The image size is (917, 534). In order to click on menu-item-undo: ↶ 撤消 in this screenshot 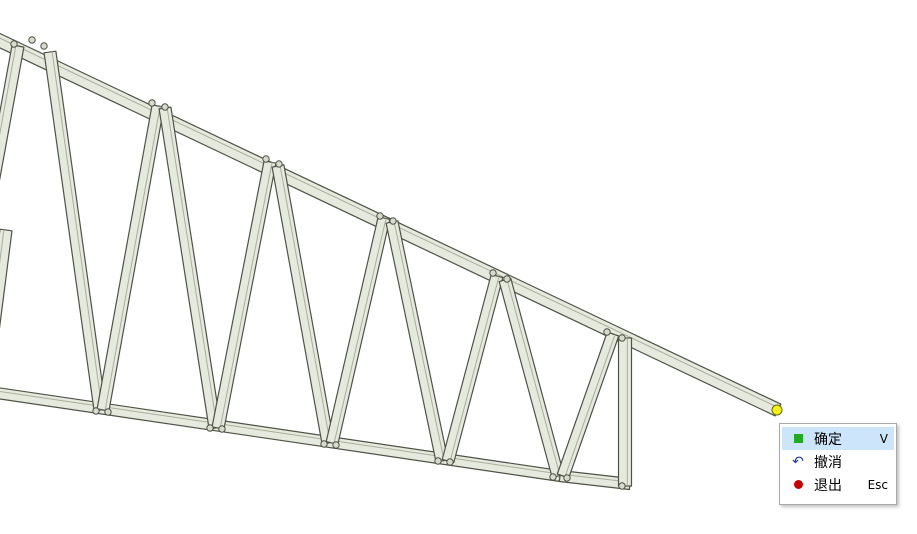, I will do `click(838, 461)`.